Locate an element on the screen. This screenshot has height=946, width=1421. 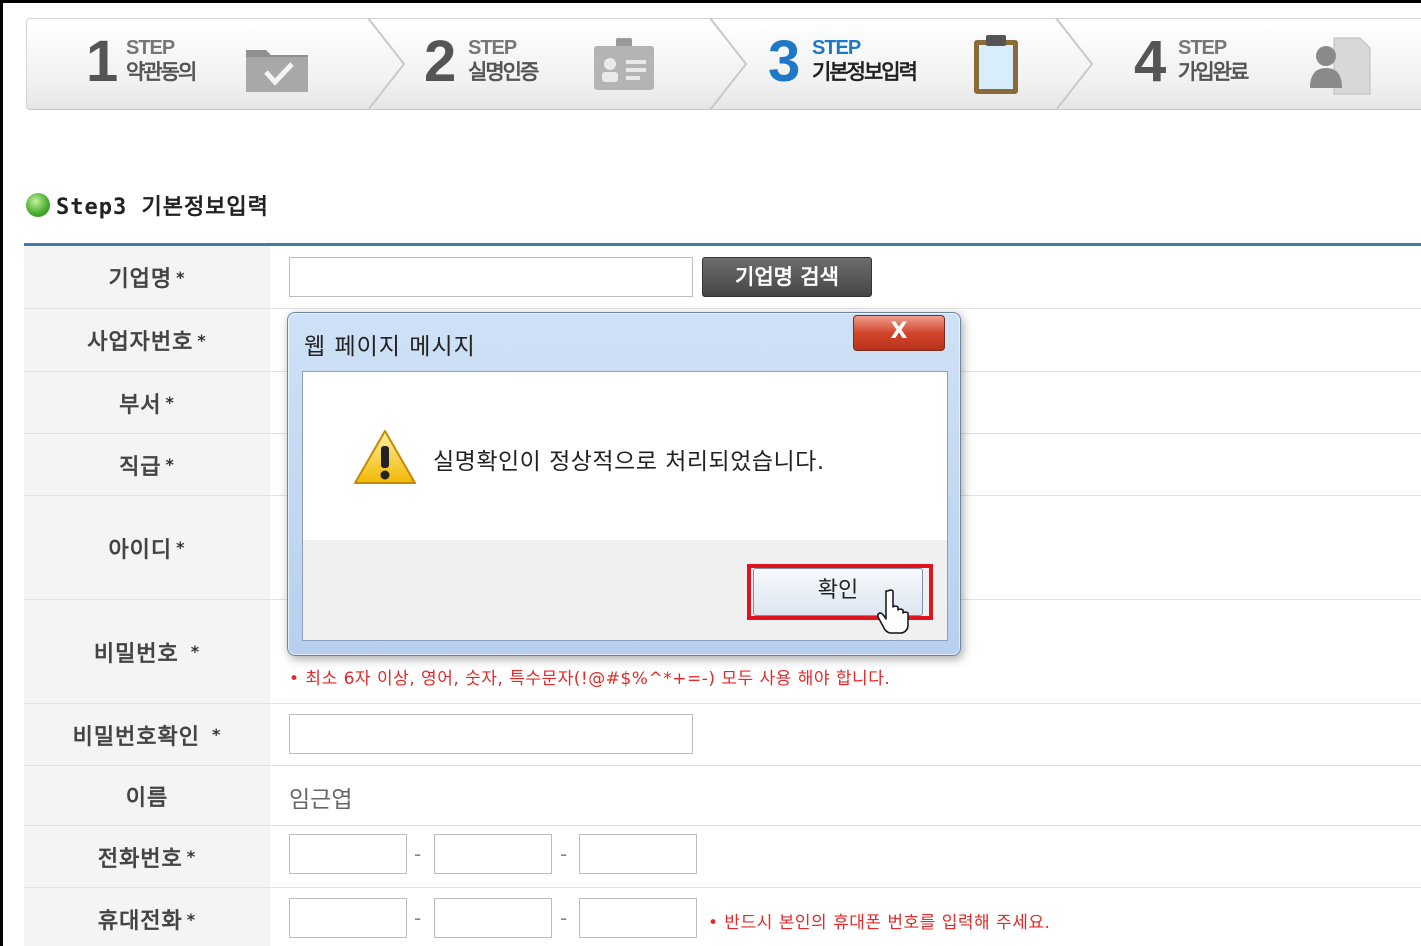
dialog-close-button: X is located at coordinates (899, 333).